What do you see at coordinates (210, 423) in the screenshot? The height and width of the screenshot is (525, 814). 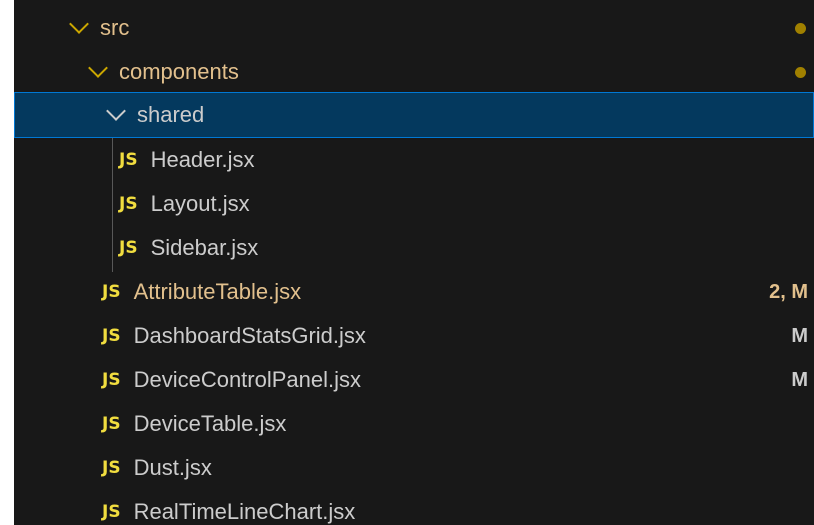 I see `file-label: DeviceTable.jsx` at bounding box center [210, 423].